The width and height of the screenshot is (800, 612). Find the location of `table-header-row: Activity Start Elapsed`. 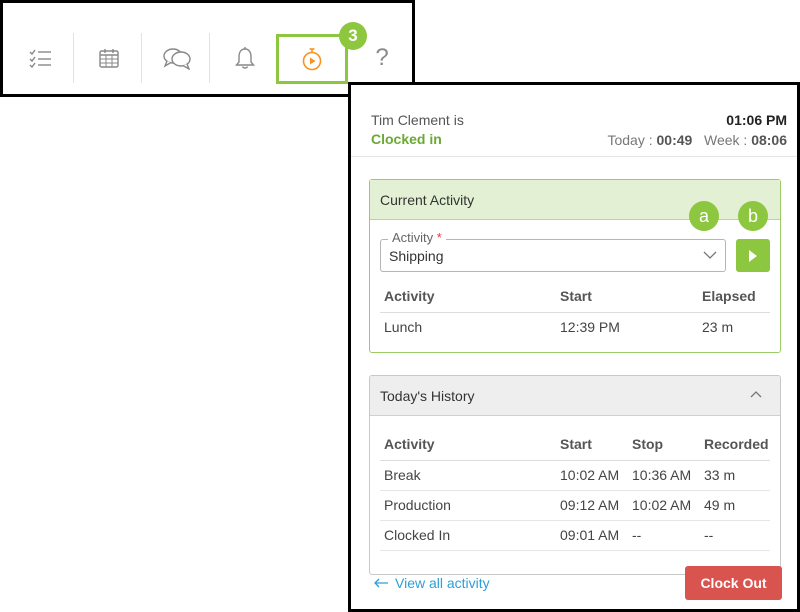

table-header-row: Activity Start Elapsed is located at coordinates (575, 296).